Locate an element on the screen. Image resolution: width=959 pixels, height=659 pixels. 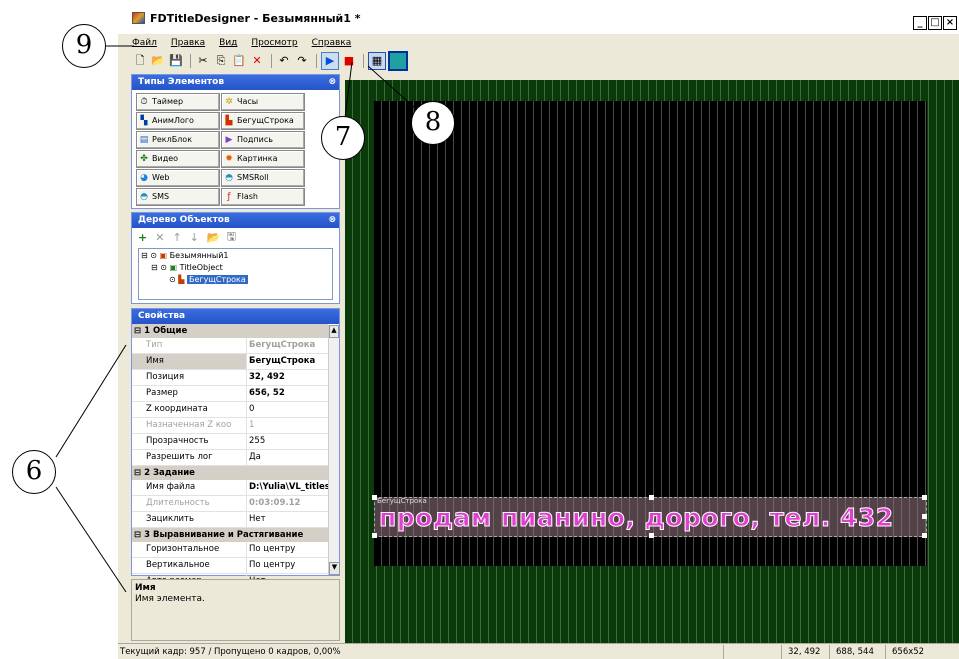
callout-8: 8 is located at coordinates (433, 123).